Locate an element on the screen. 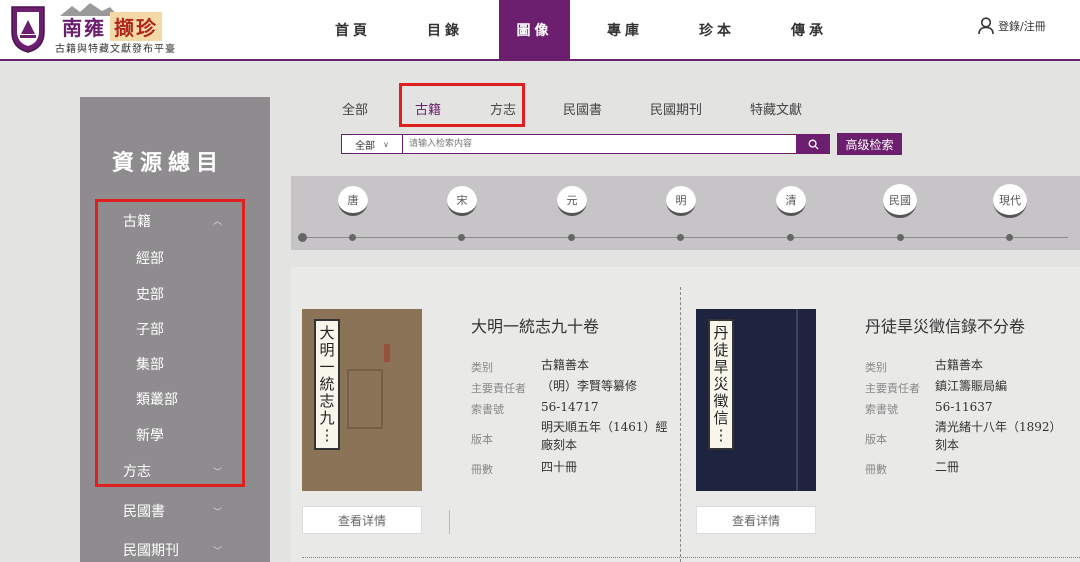 The width and height of the screenshot is (1080, 562). nav-catalog: 目錄 is located at coordinates (445, 30).